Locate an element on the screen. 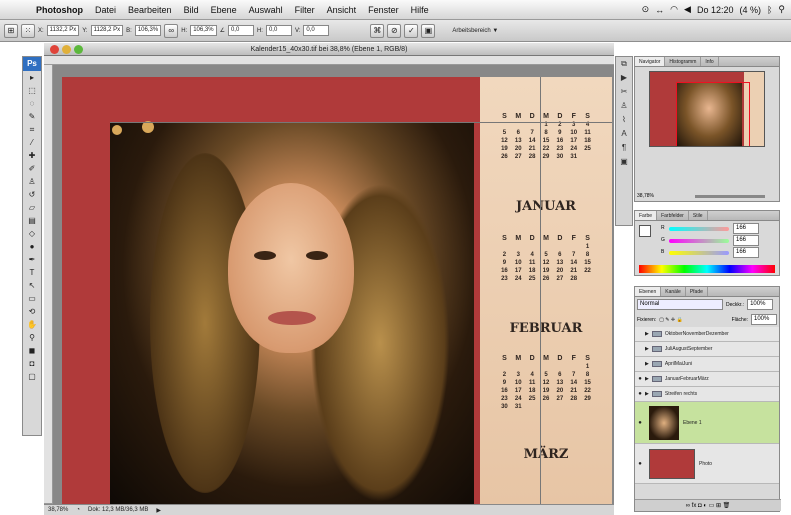 The height and width of the screenshot is (515, 791). color-spectrum is located at coordinates (707, 269).